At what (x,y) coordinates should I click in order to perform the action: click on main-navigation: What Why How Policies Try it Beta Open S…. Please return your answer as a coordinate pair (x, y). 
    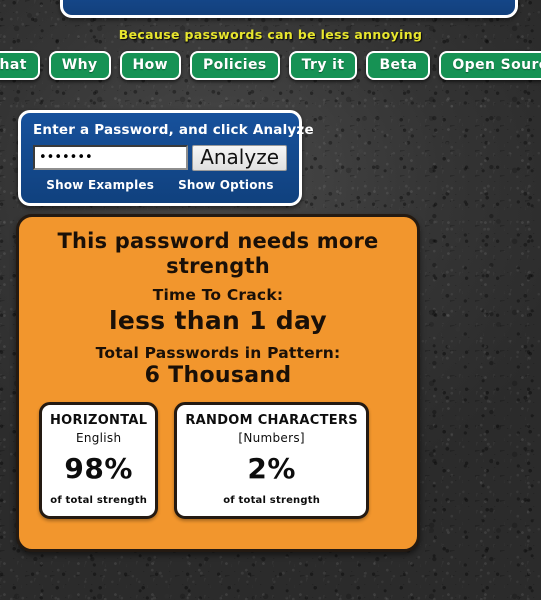
    Looking at the image, I should click on (270, 66).